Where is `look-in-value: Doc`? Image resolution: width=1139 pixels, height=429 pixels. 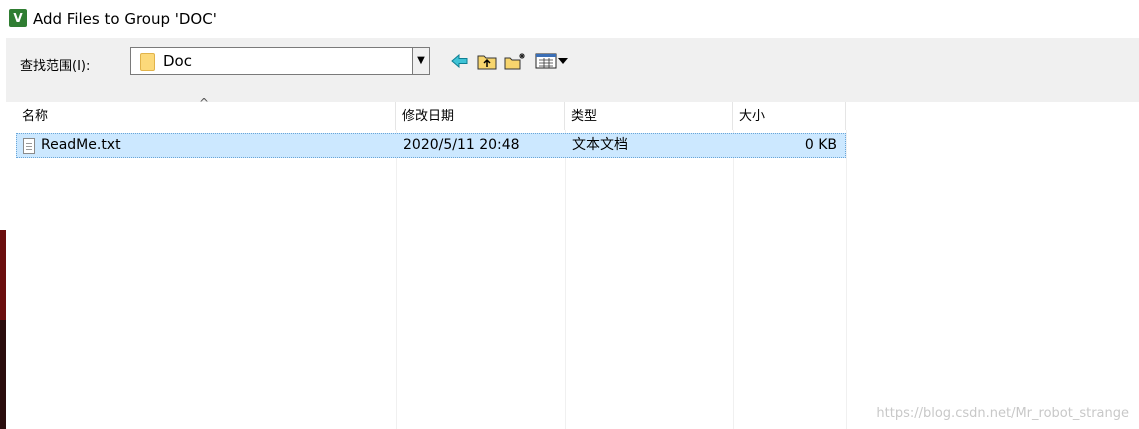 look-in-value: Doc is located at coordinates (177, 61).